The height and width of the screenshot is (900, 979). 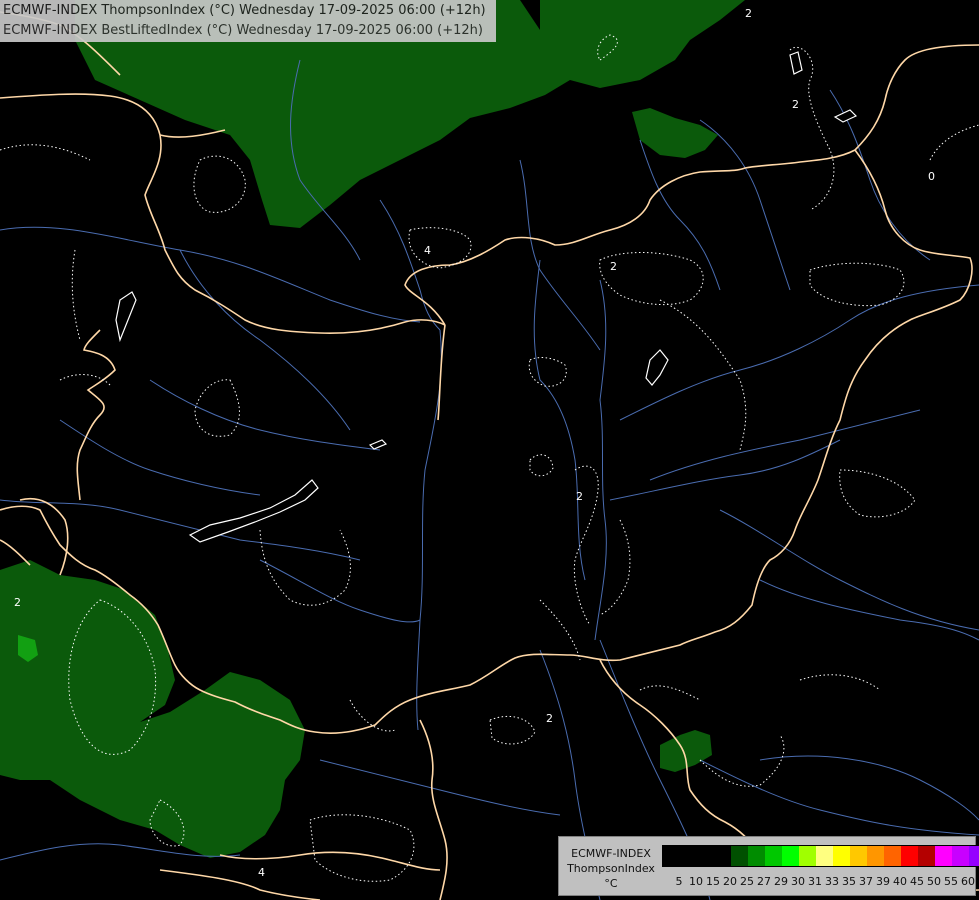 I want to click on fill-region-northeast, so click(x=675, y=133).